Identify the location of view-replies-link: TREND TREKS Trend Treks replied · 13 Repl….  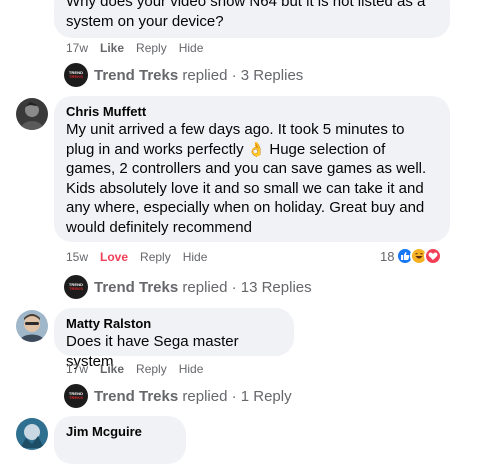
(188, 287).